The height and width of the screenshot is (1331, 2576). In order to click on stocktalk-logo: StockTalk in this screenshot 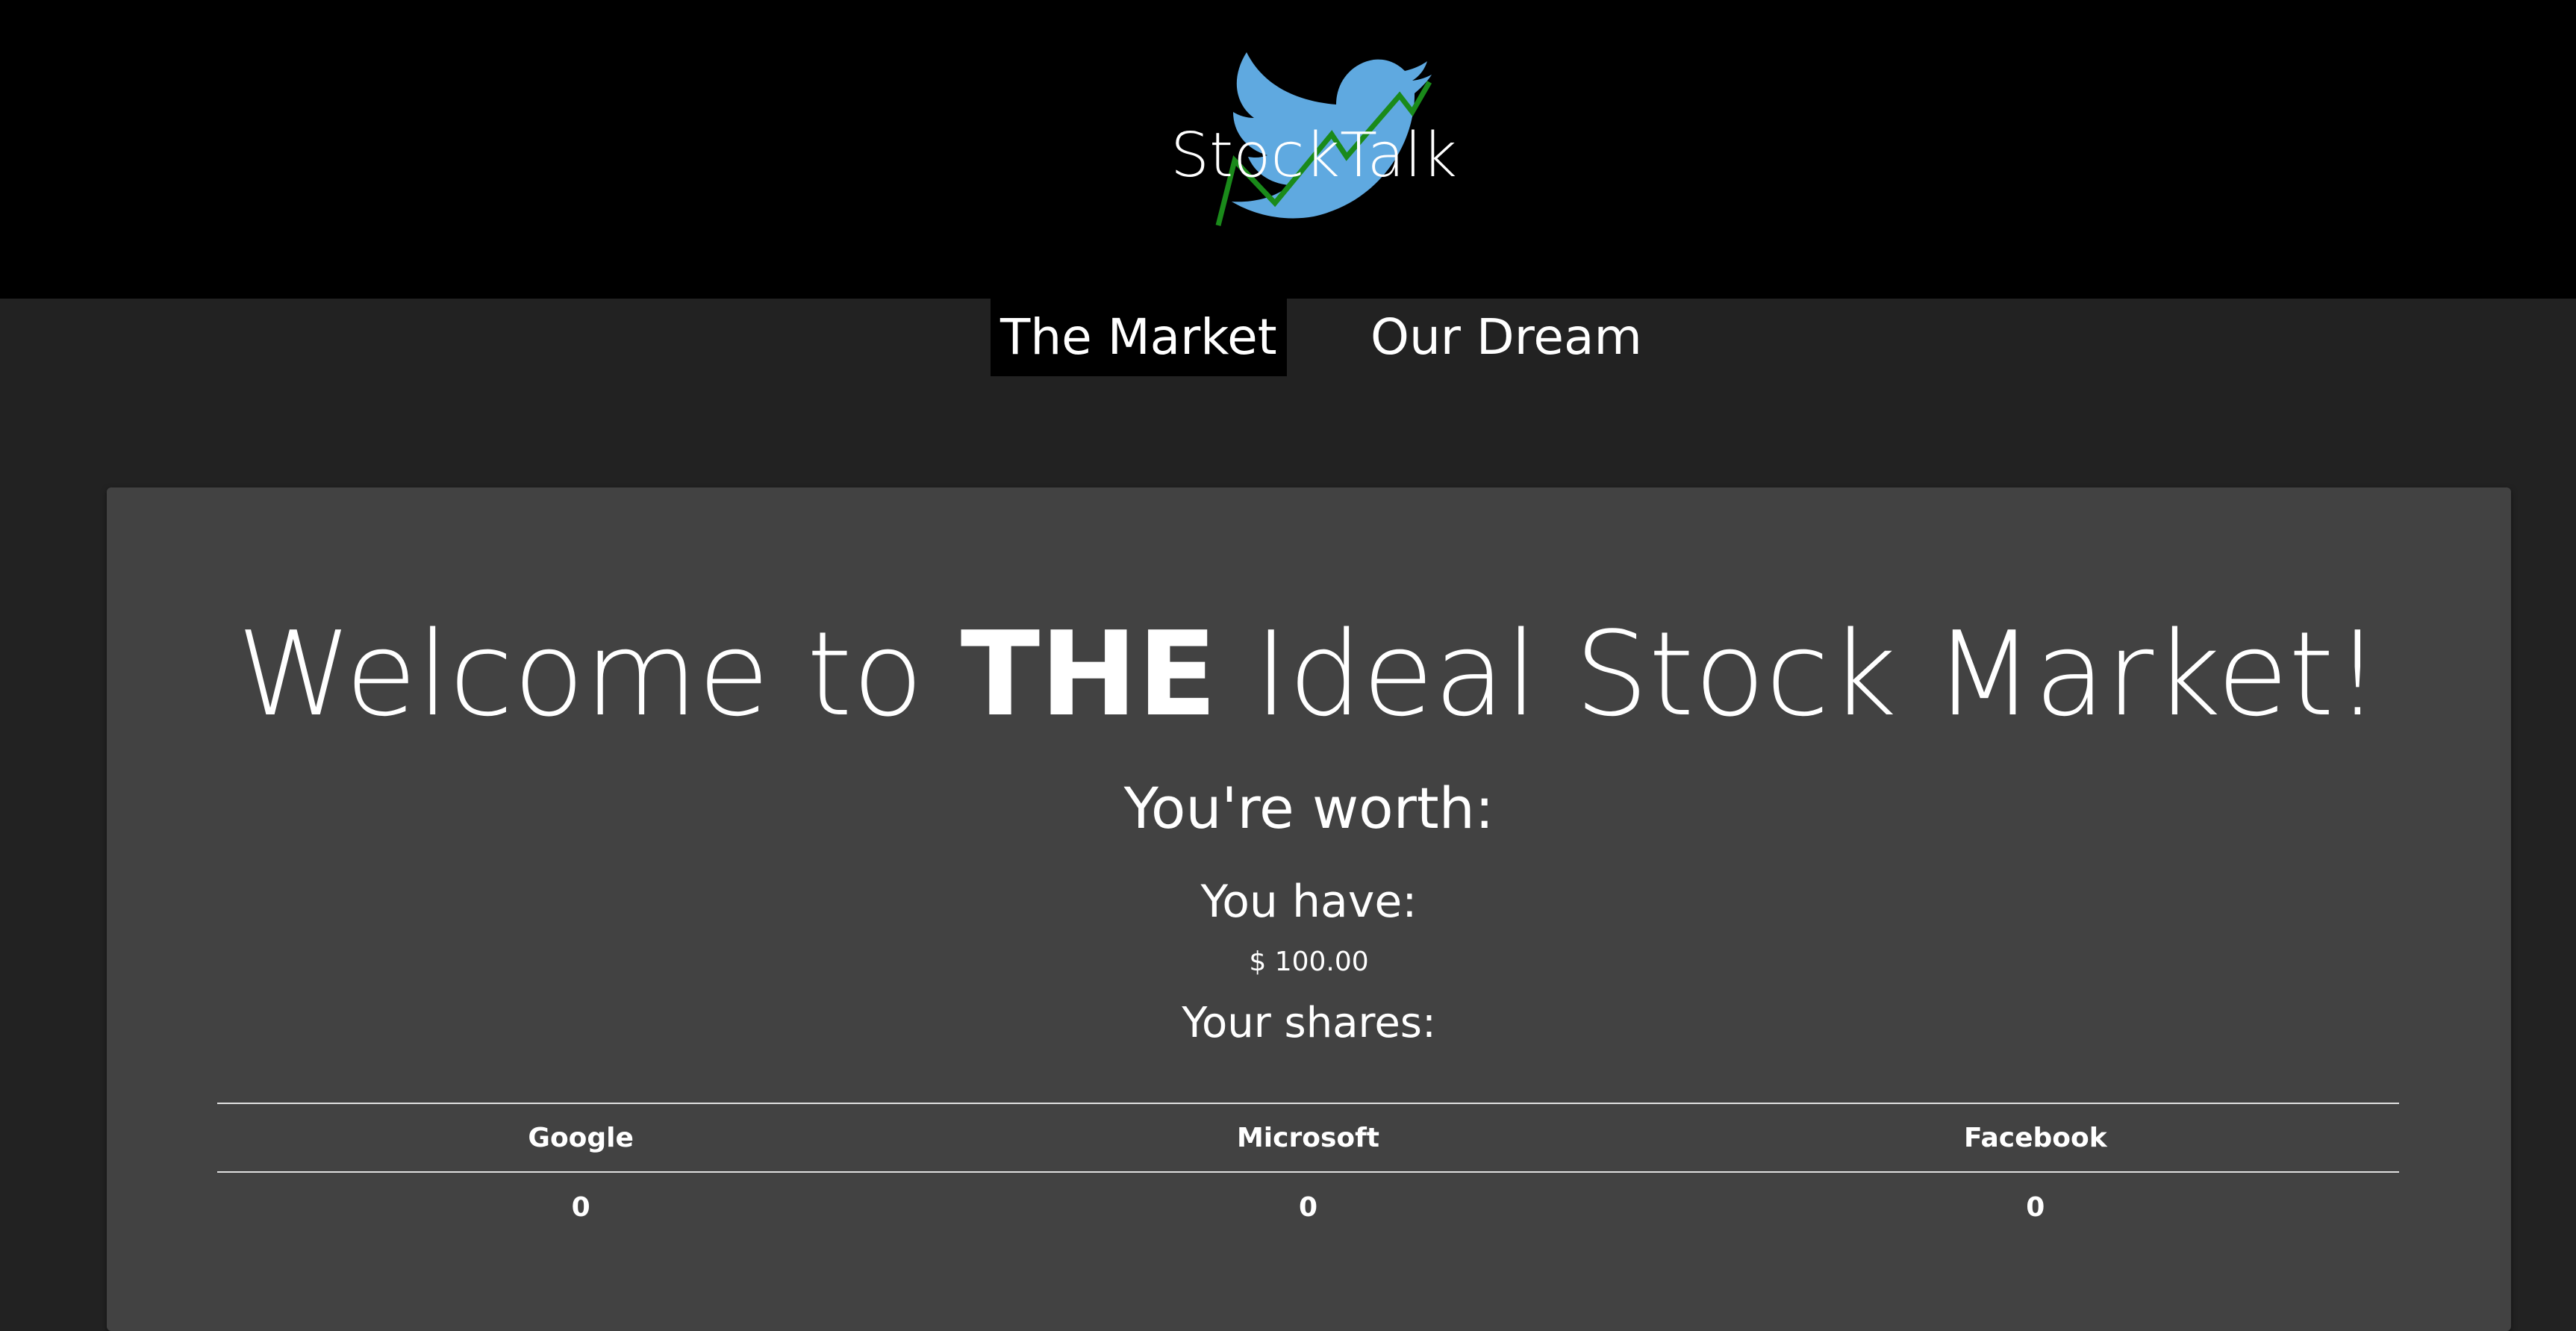, I will do `click(1314, 134)`.